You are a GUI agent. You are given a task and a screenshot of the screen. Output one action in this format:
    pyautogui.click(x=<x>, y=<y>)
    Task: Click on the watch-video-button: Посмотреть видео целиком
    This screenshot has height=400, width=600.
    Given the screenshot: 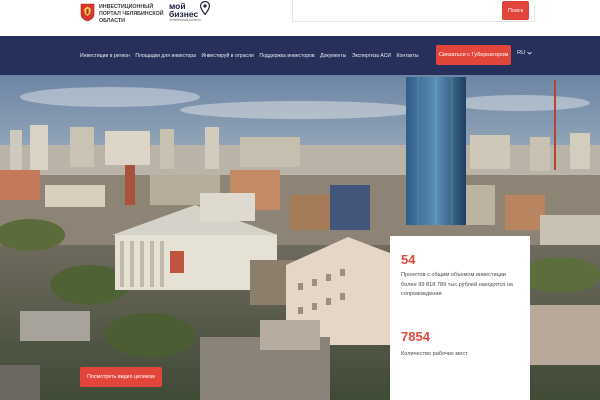 What is the action you would take?
    pyautogui.click(x=121, y=377)
    